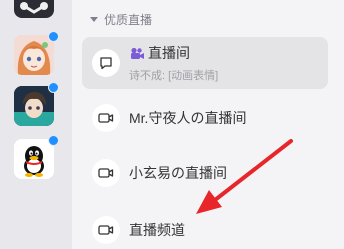  I want to click on dock-item-top, so click(34, 9).